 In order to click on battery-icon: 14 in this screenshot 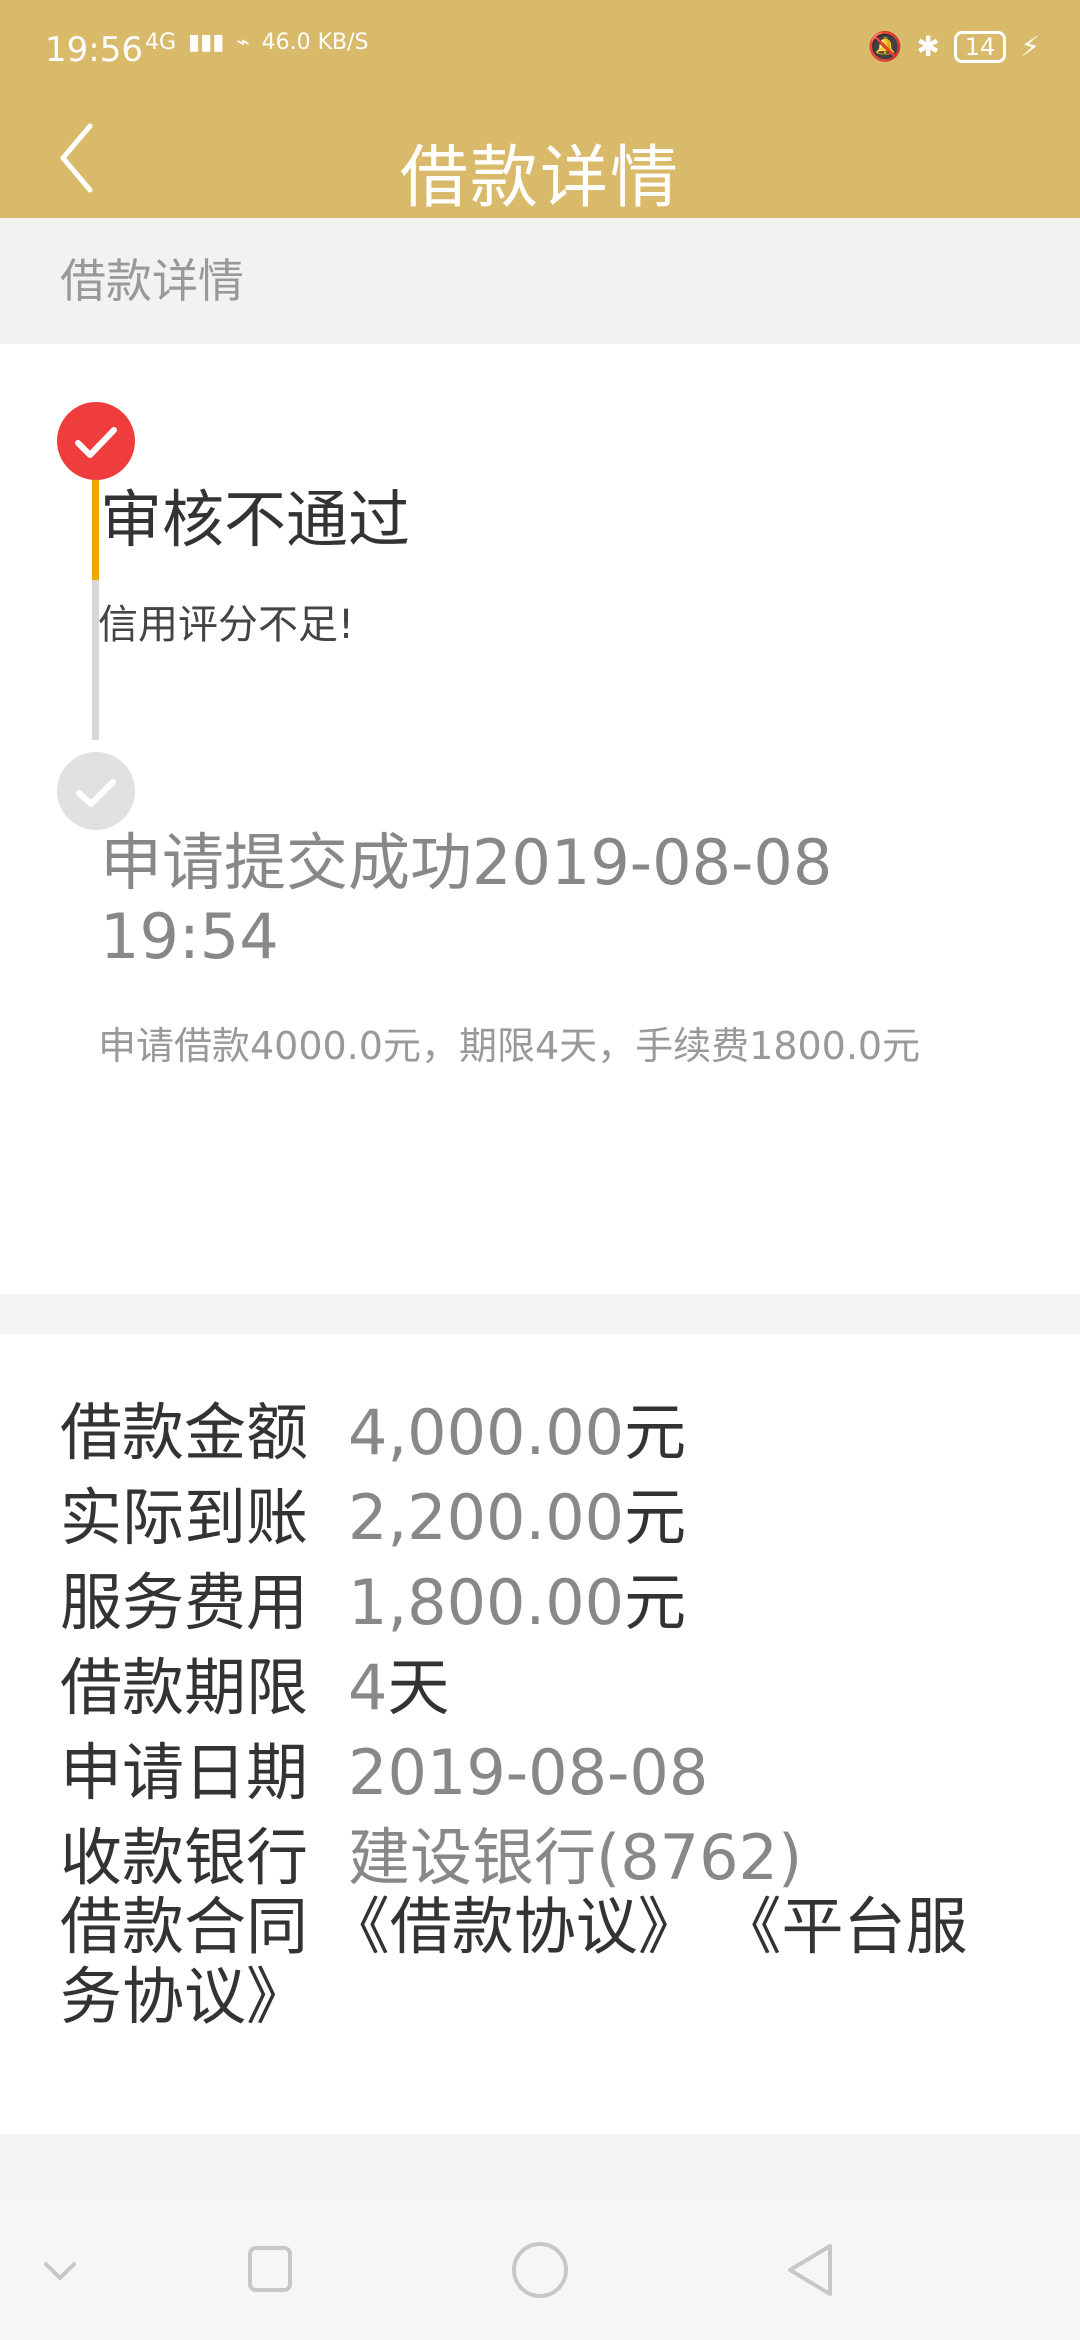, I will do `click(980, 46)`.